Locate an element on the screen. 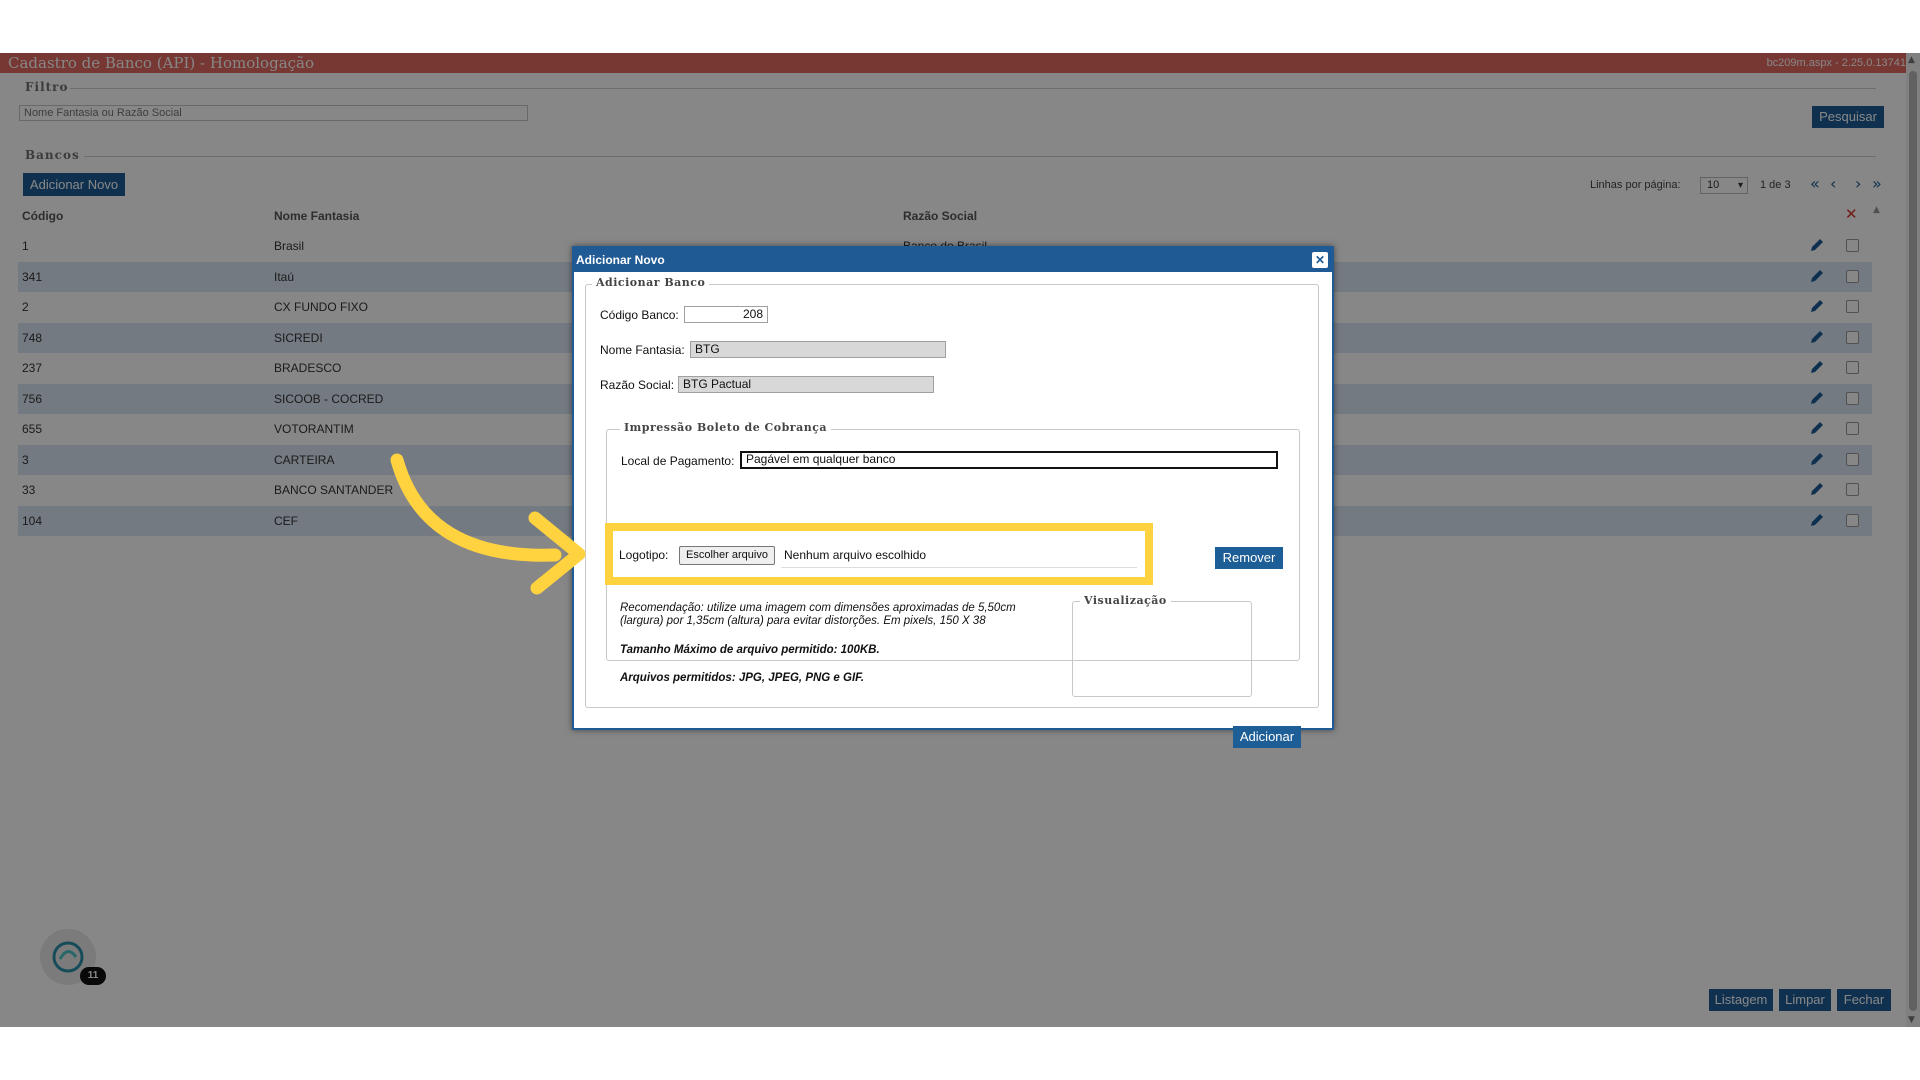 The height and width of the screenshot is (1080, 1920). logo-label: Logotipo: is located at coordinates (644, 555).